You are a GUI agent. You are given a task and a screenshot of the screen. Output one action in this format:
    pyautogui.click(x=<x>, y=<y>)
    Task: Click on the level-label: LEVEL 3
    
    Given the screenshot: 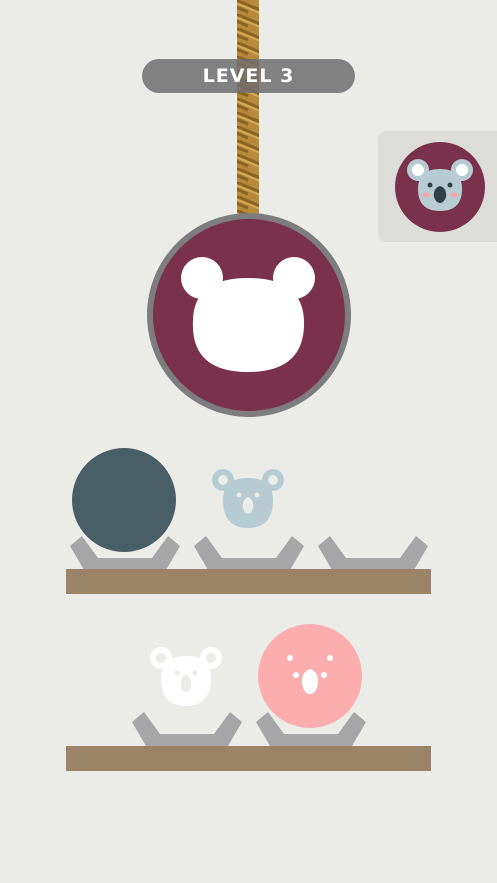 What is the action you would take?
    pyautogui.click(x=248, y=76)
    